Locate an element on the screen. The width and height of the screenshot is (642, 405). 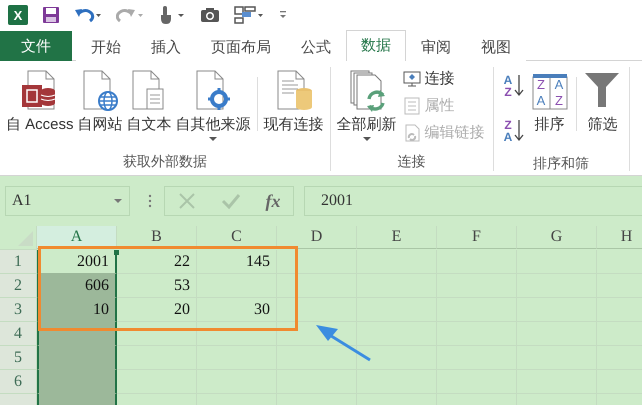
column-header: C is located at coordinates (237, 237).